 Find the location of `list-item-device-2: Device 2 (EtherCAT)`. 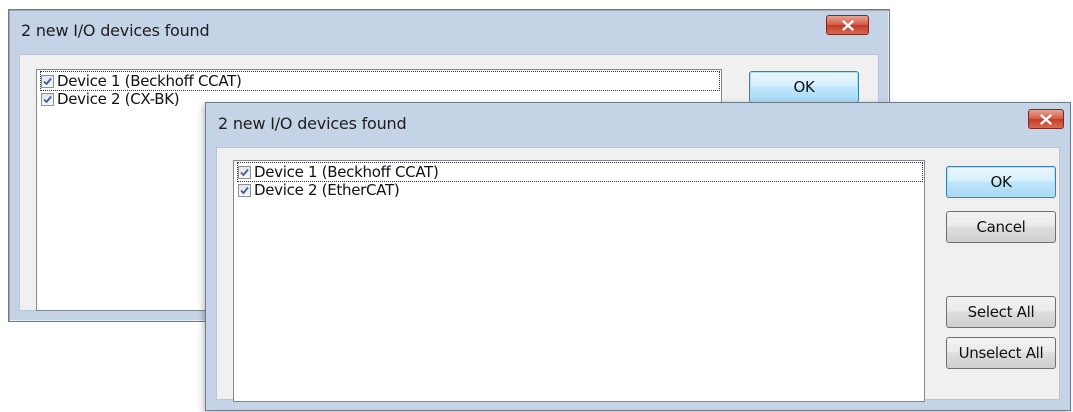

list-item-device-2: Device 2 (EtherCAT) is located at coordinates (319, 190).